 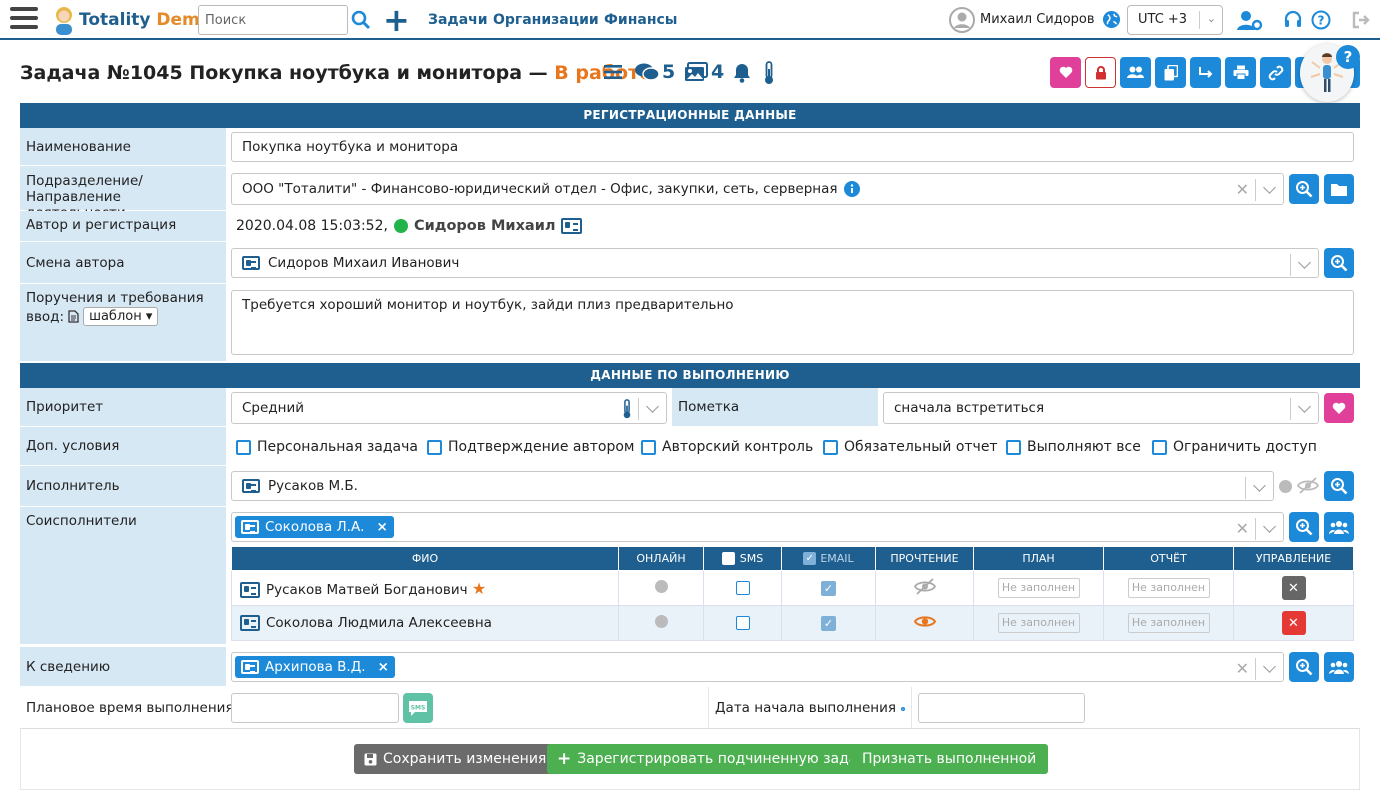 I want to click on user-name: Михаил Сидоров, so click(x=1037, y=19).